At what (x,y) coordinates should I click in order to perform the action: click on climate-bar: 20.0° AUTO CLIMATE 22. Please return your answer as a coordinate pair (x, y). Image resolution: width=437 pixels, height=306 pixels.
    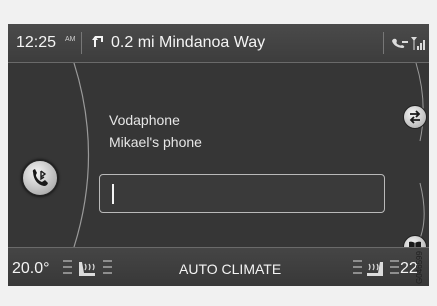
    Looking at the image, I should click on (218, 266).